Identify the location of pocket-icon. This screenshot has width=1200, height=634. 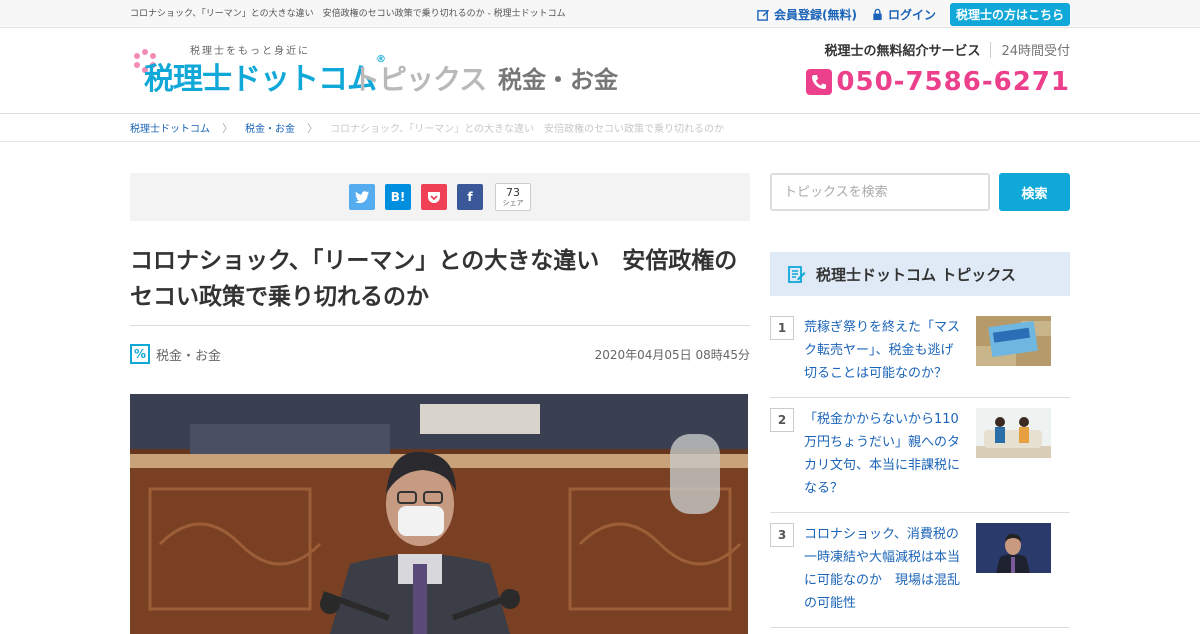
(434, 197).